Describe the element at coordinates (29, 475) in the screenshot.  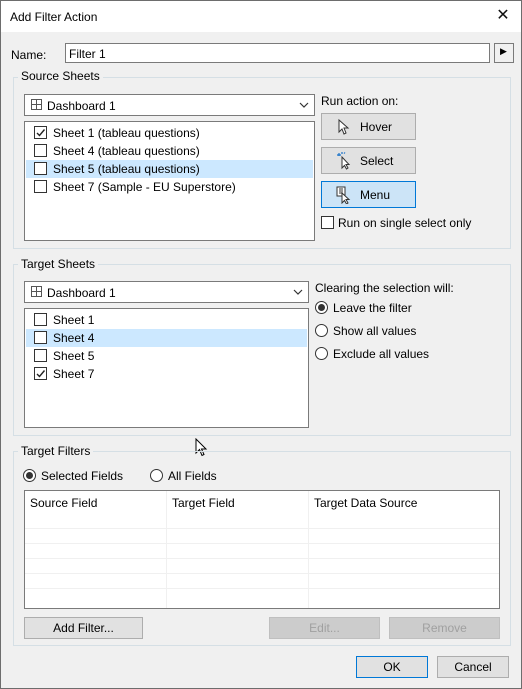
I see `selected-fields-radio` at that location.